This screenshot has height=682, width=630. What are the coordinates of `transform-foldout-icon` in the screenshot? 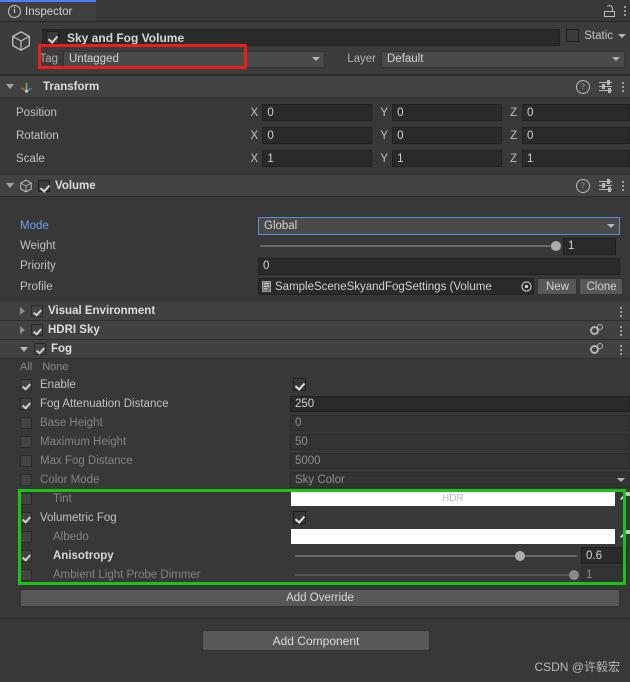 It's located at (10, 86).